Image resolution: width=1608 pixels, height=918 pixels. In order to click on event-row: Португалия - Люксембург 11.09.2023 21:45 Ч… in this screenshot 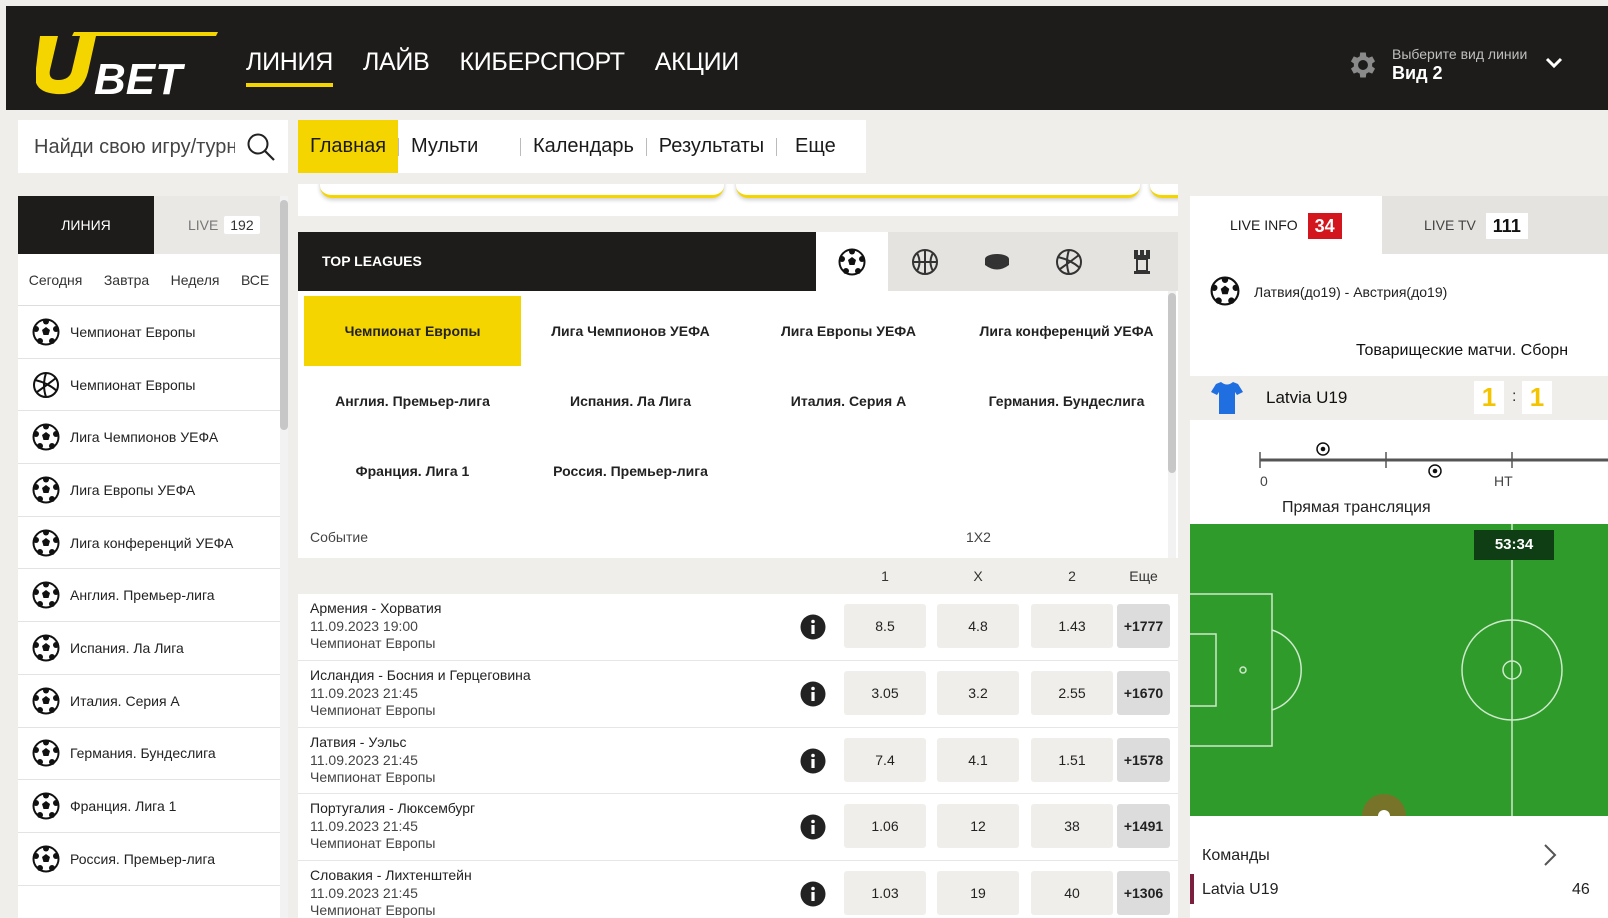, I will do `click(738, 828)`.